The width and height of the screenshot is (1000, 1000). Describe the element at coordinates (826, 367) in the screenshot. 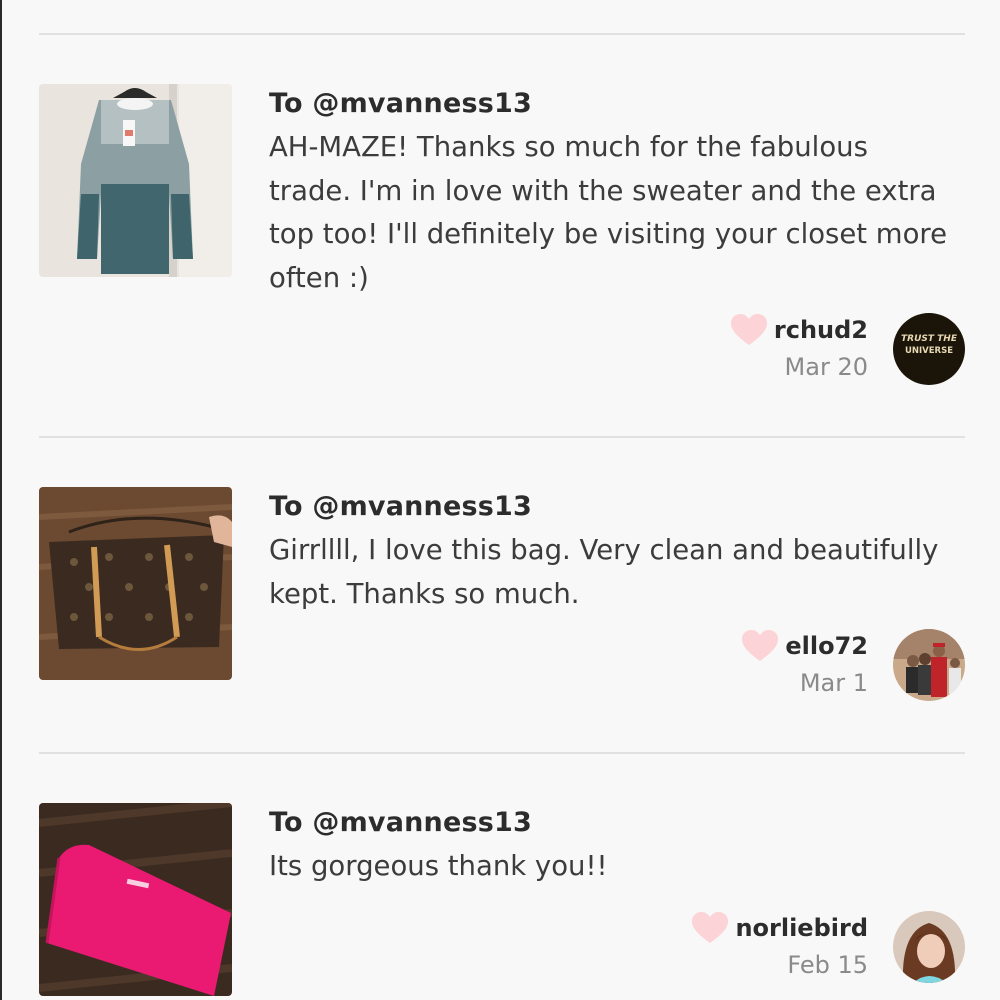

I see `note-date: Mar 20` at that location.